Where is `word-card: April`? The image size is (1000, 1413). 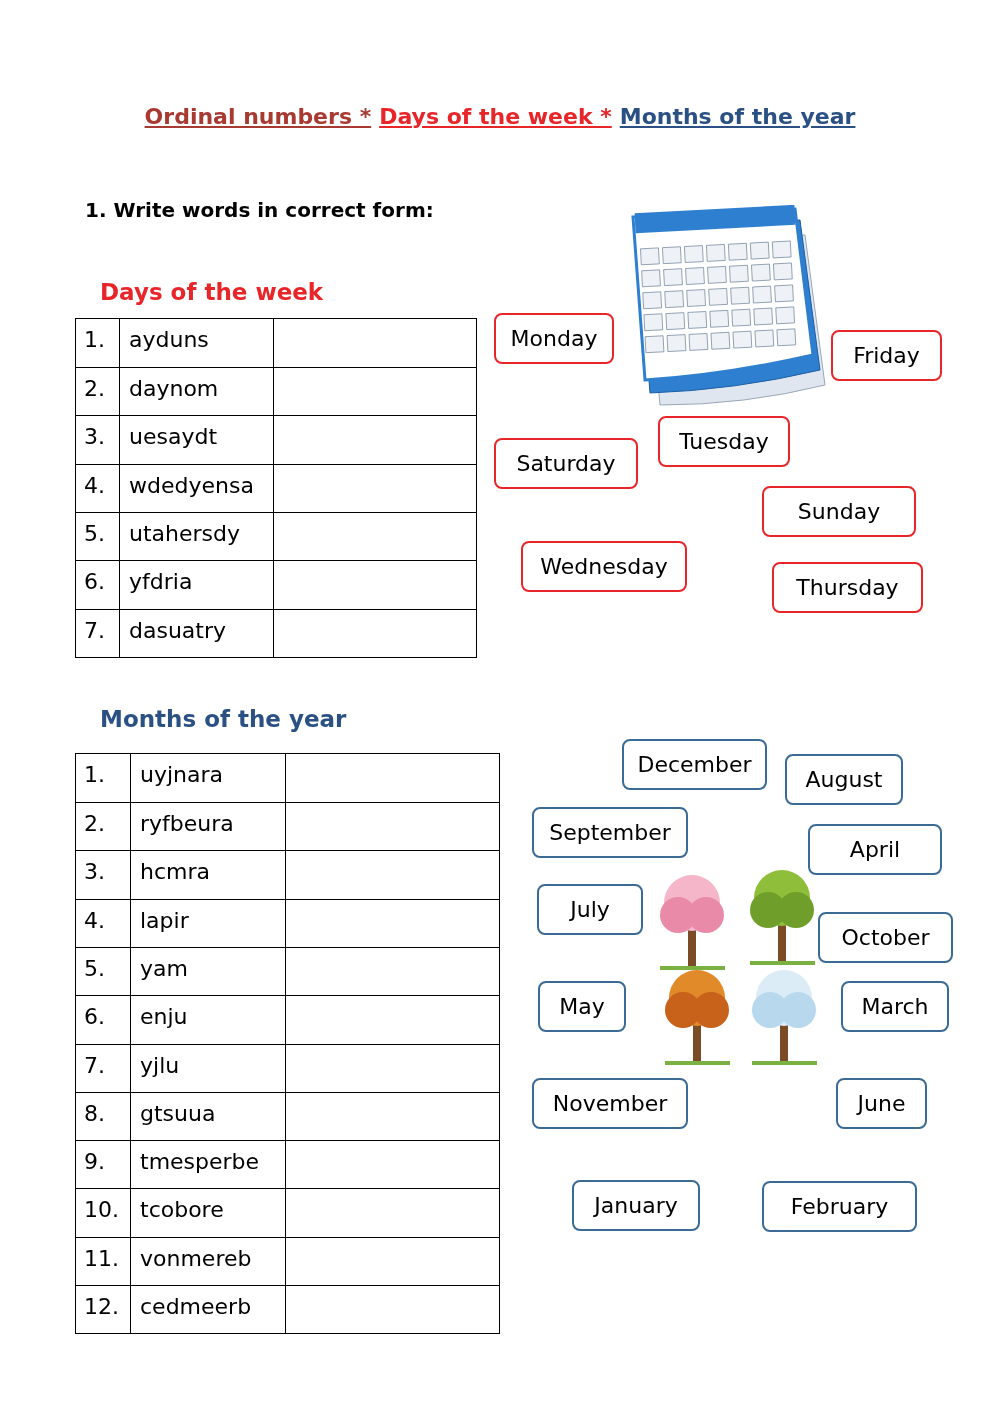
word-card: April is located at coordinates (875, 849).